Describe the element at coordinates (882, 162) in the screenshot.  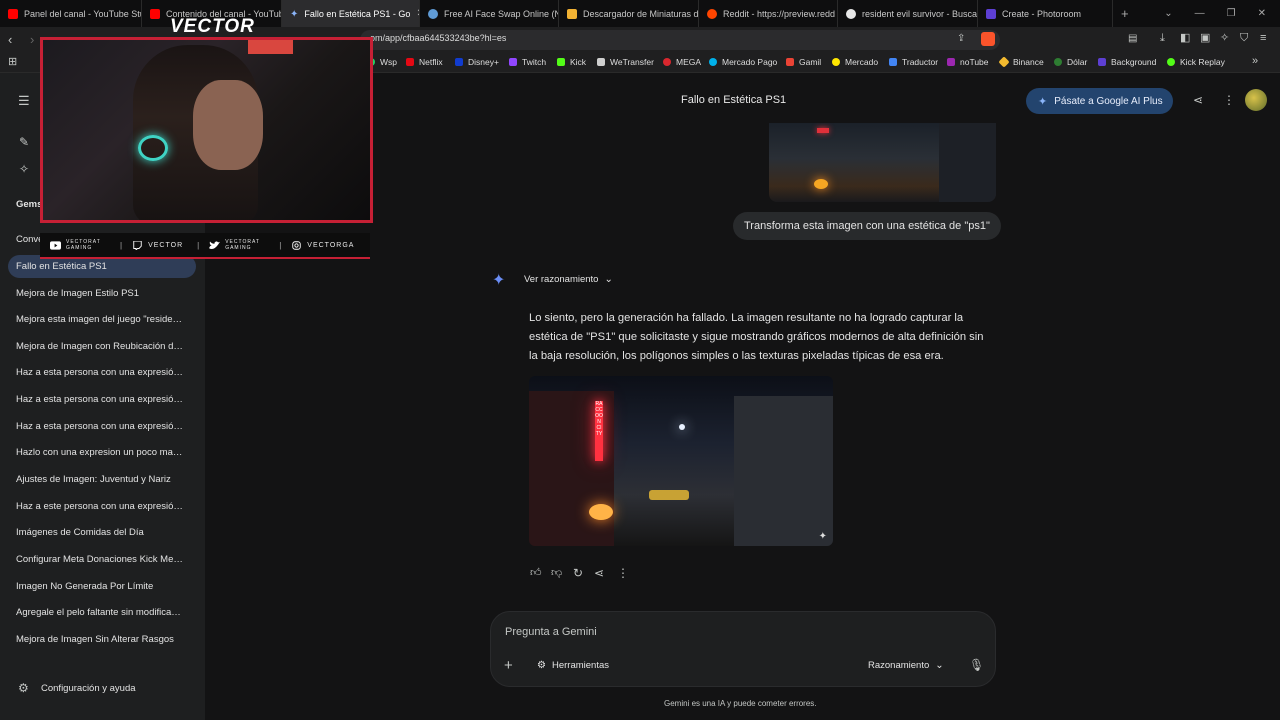
I see `uploaded-image-thumbnail` at that location.